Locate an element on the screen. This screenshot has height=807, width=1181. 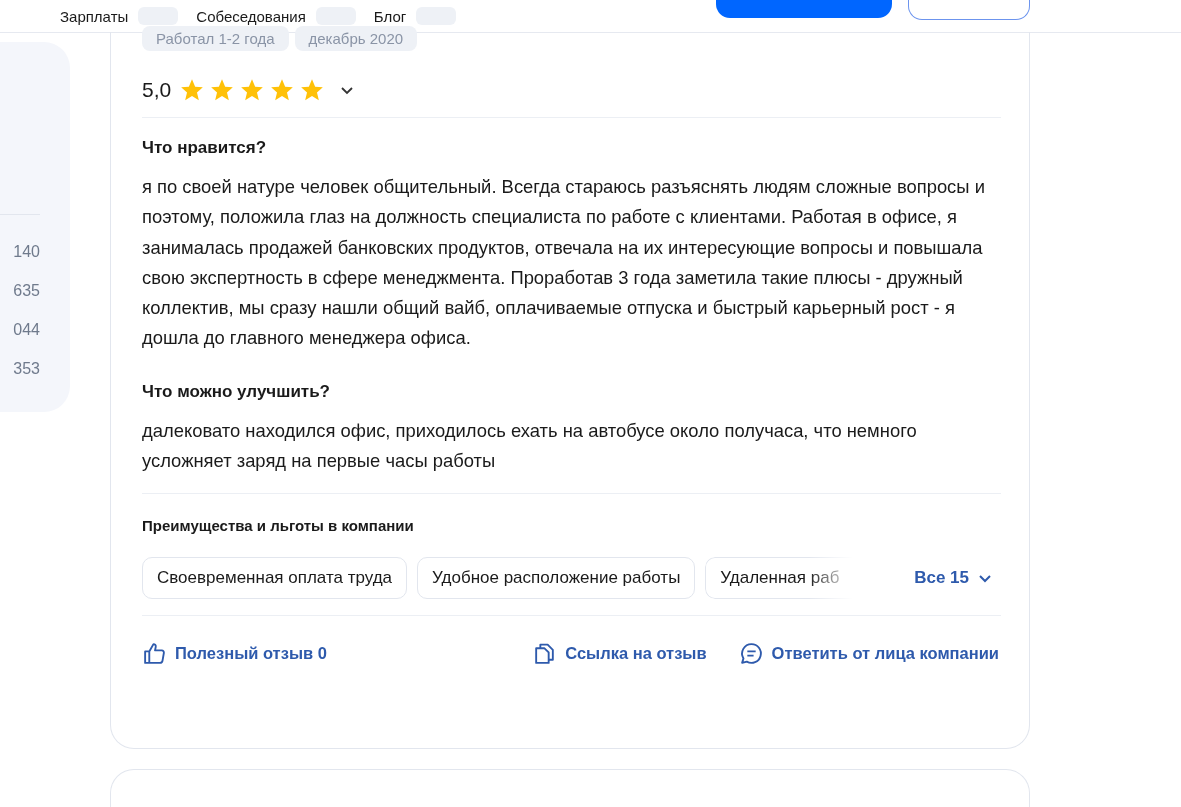
nav-link: Блог is located at coordinates (390, 16).